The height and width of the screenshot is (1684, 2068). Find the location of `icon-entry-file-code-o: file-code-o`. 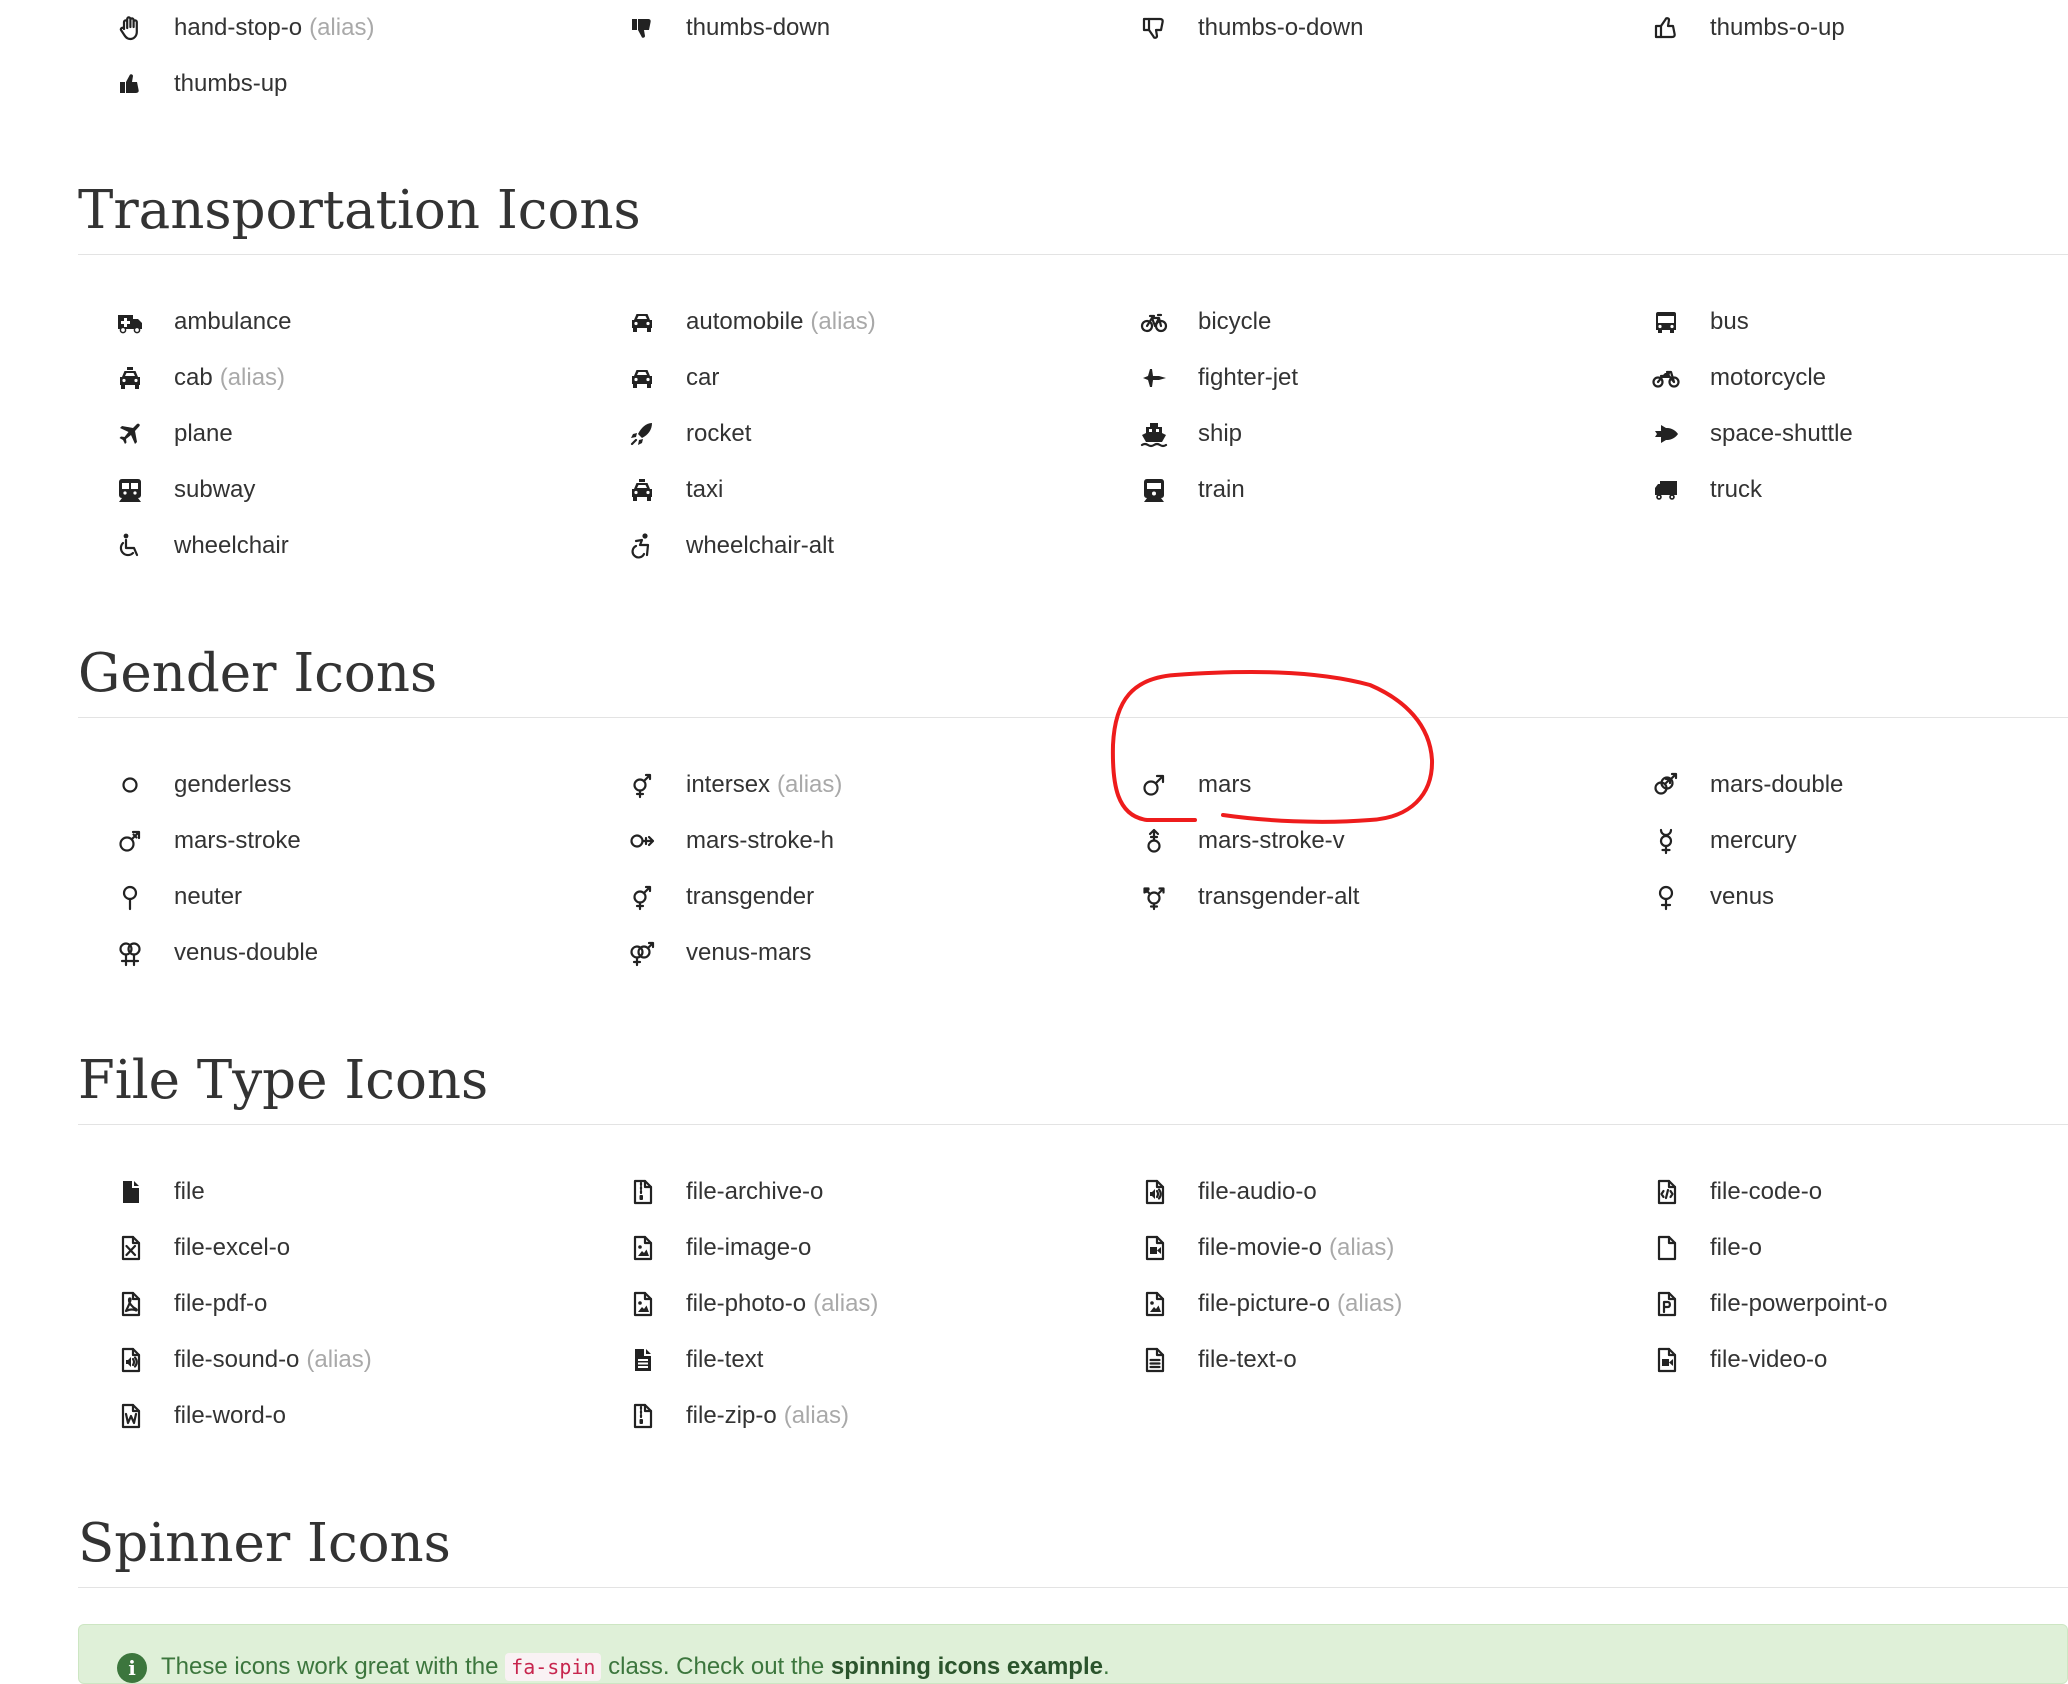

icon-entry-file-code-o: file-code-o is located at coordinates (1857, 1192).